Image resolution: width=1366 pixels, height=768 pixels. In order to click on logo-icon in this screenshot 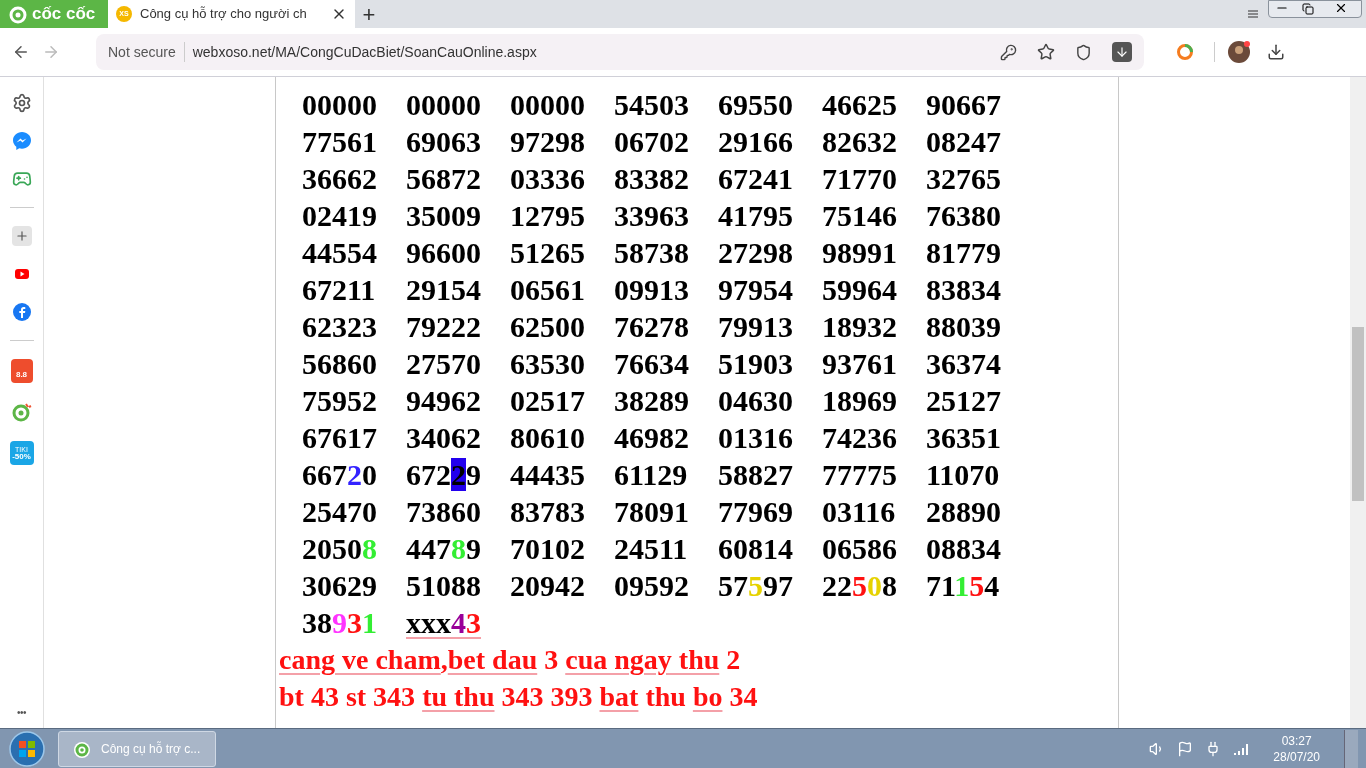, I will do `click(18, 14)`.